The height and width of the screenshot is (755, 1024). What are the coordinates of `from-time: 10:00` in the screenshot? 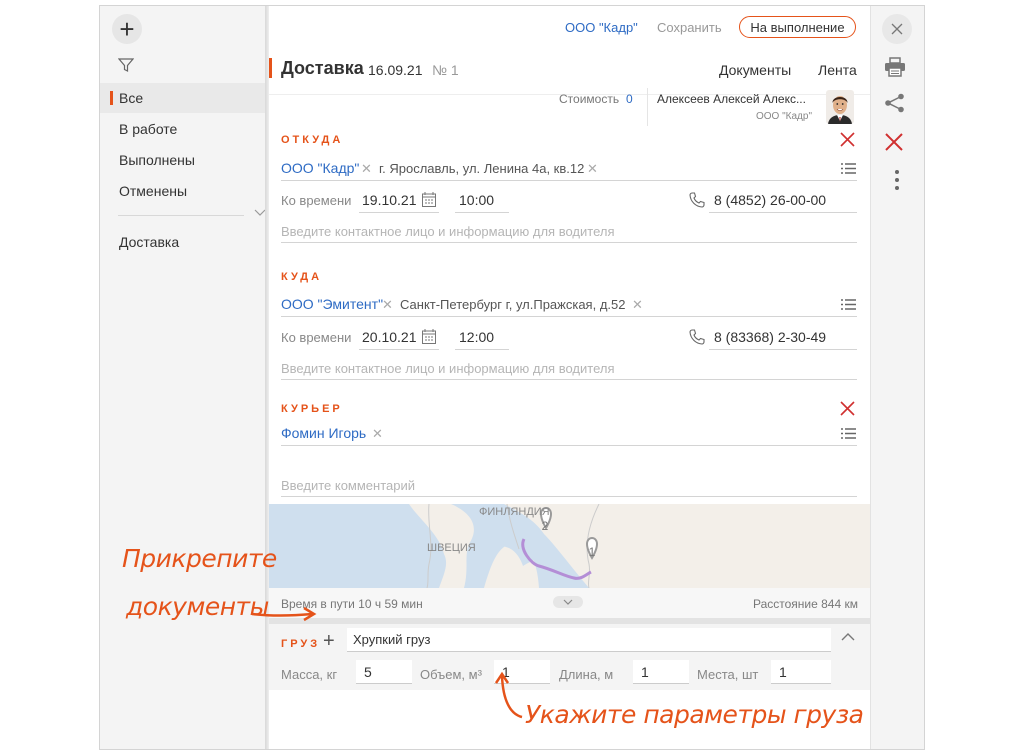 It's located at (476, 200).